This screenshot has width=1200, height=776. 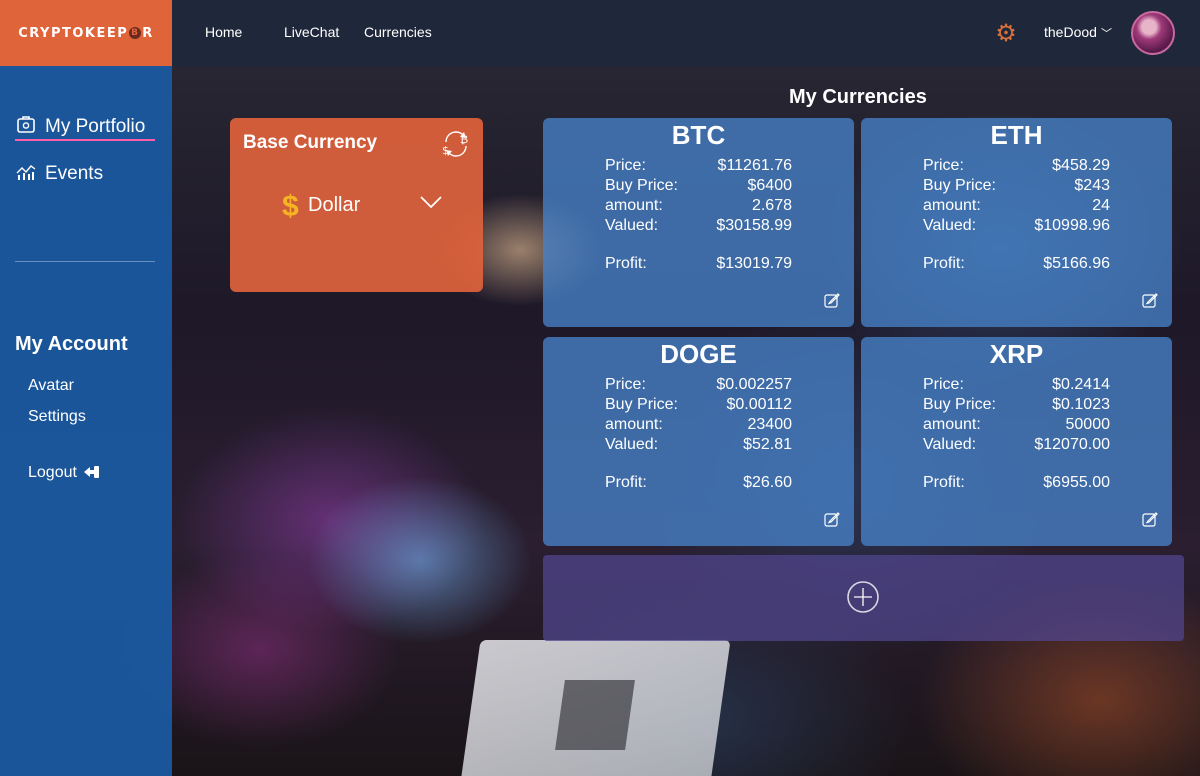 I want to click on logout-icon, so click(x=92, y=474).